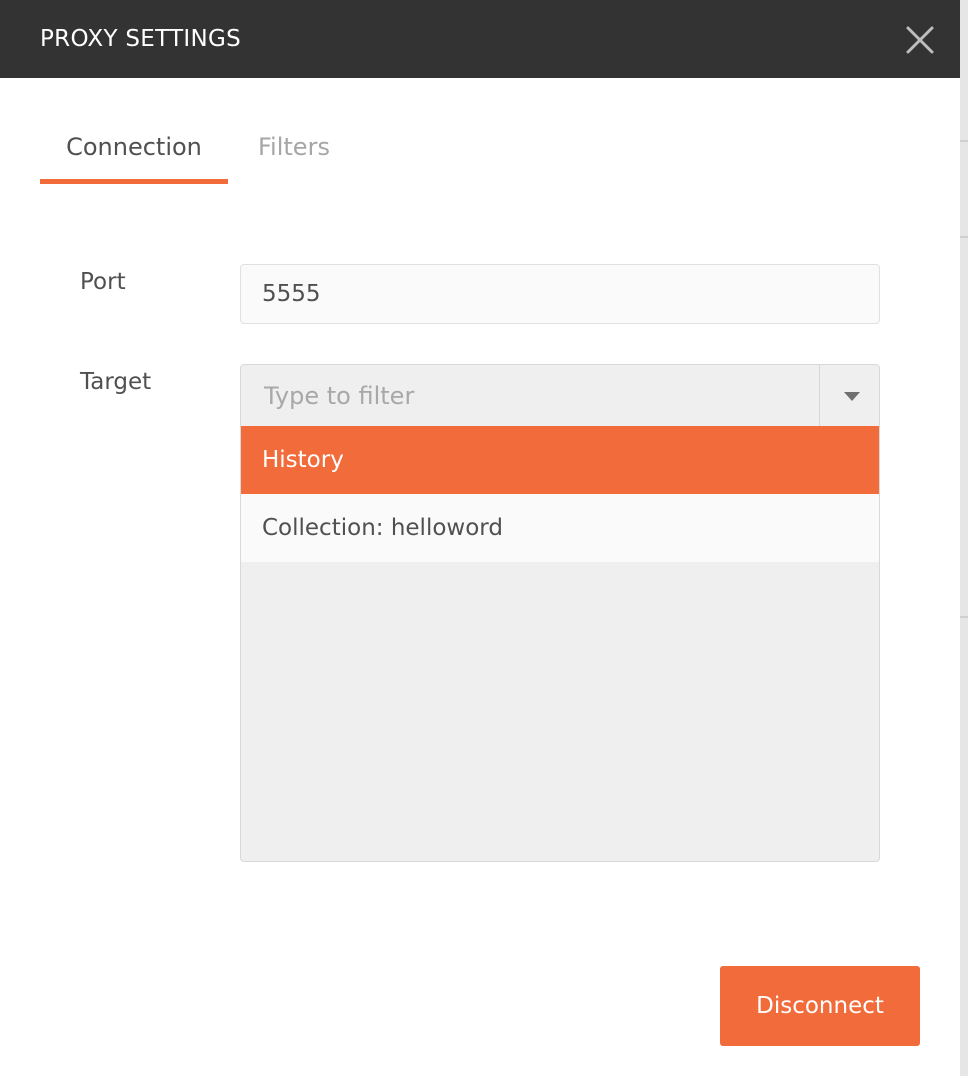  Describe the element at coordinates (103, 282) in the screenshot. I see `port-label: Port` at that location.